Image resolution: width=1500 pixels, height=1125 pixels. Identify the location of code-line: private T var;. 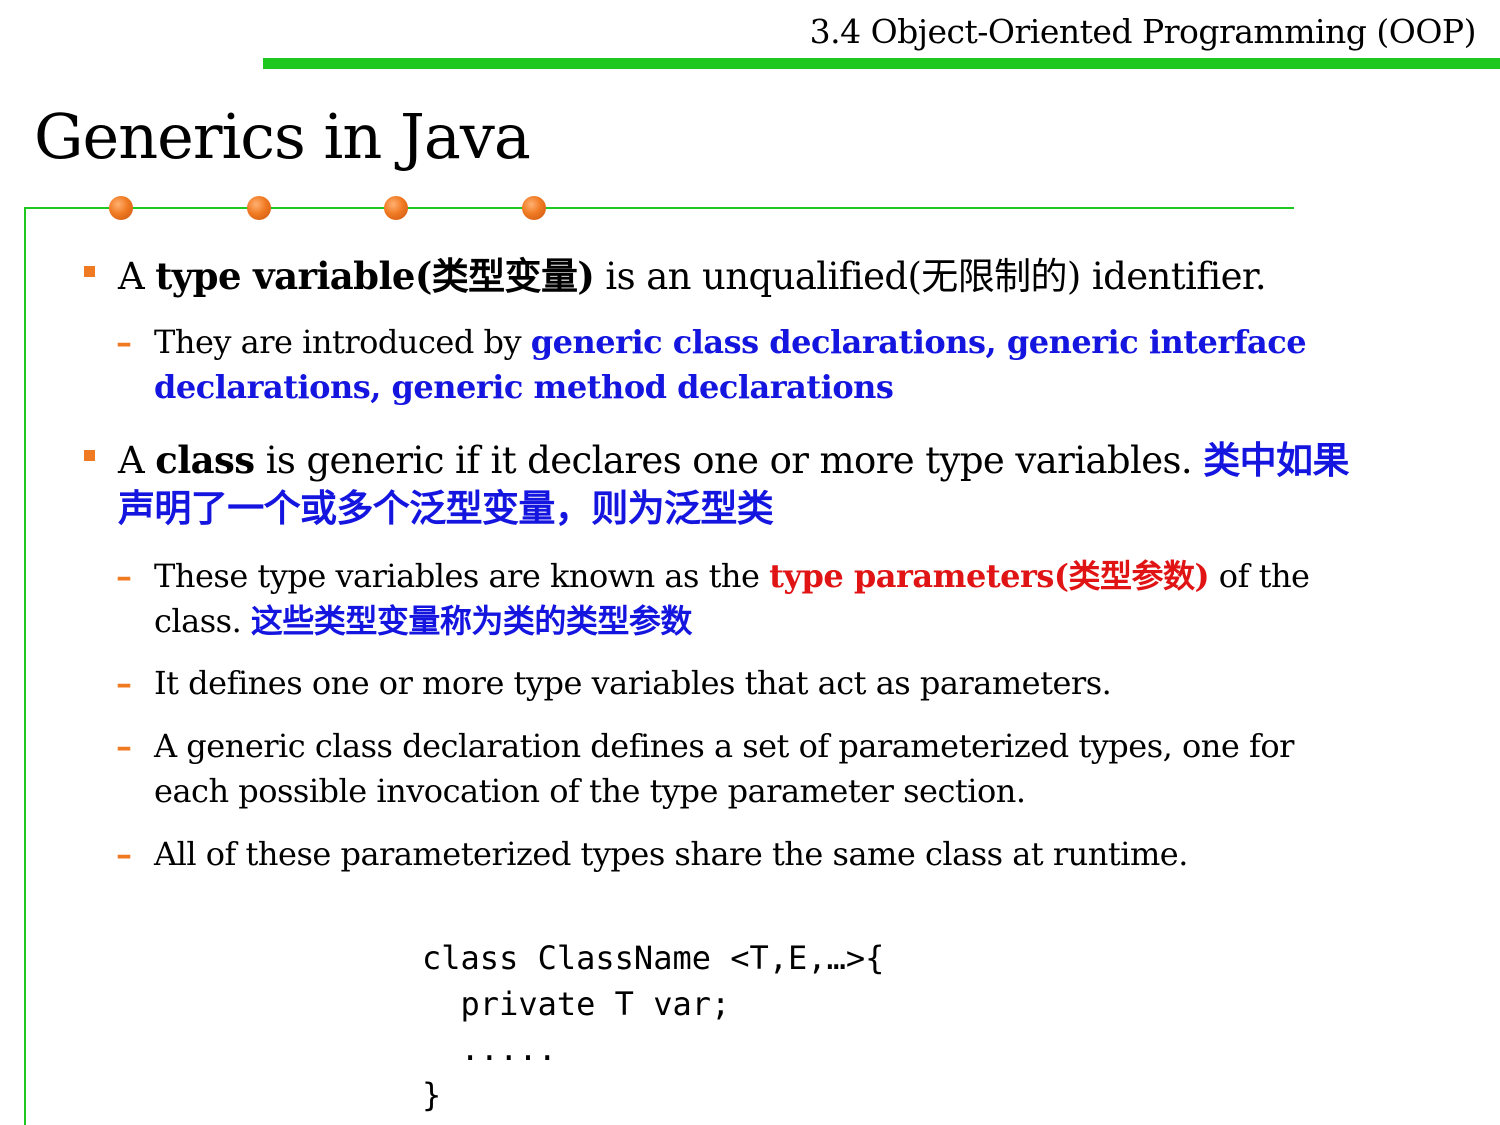
(576, 1003).